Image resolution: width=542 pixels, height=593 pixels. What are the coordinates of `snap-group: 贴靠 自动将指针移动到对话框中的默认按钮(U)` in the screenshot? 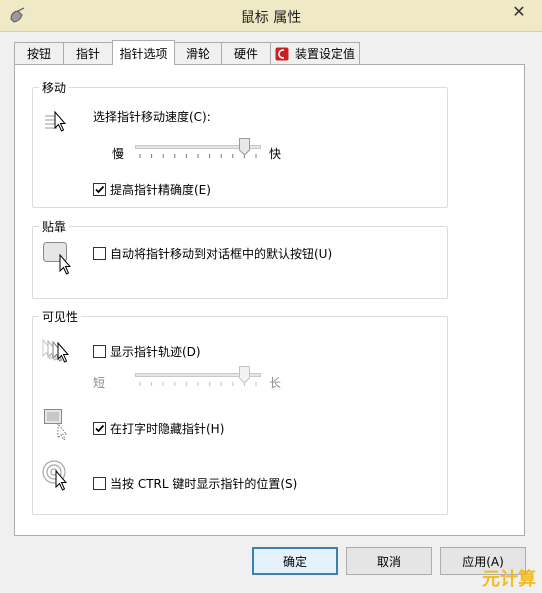 It's located at (240, 258).